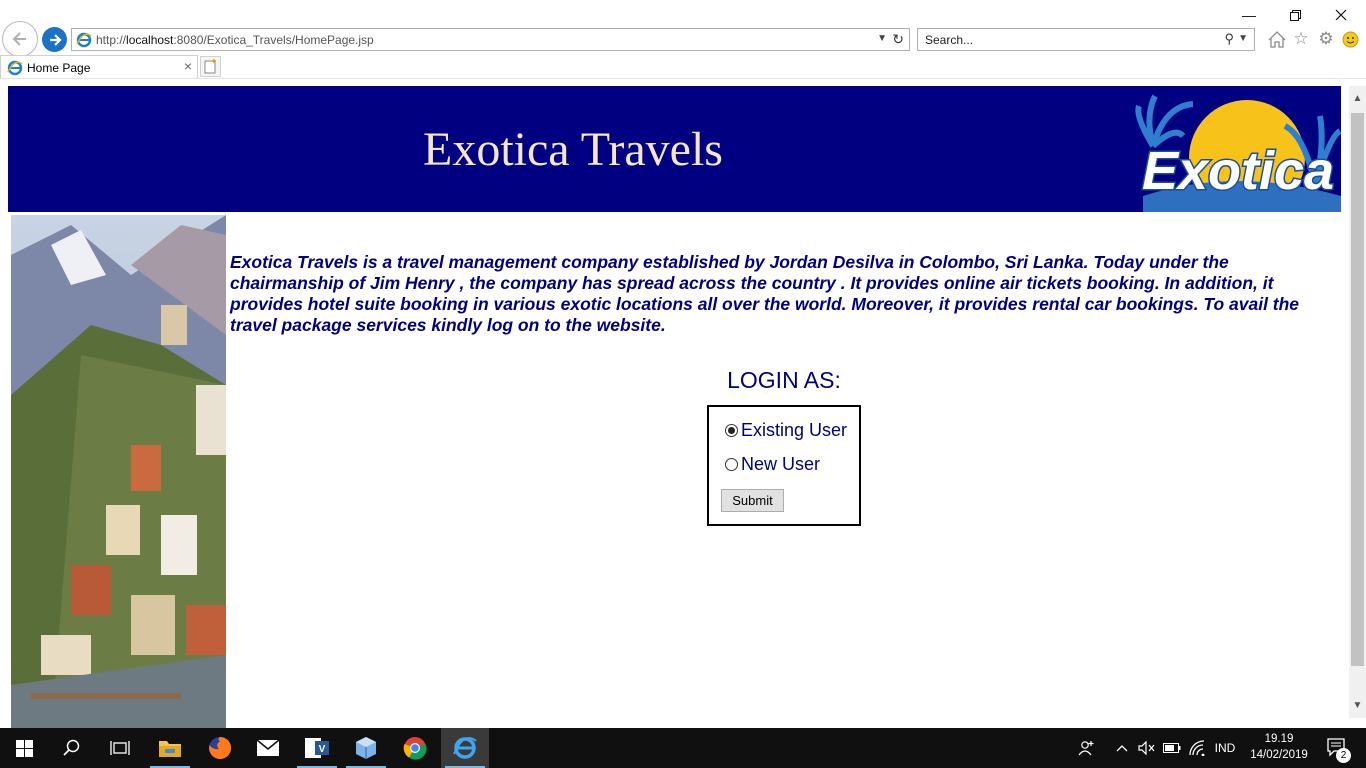 The height and width of the screenshot is (768, 1366). What do you see at coordinates (15, 68) in the screenshot?
I see `ie-tab-icon` at bounding box center [15, 68].